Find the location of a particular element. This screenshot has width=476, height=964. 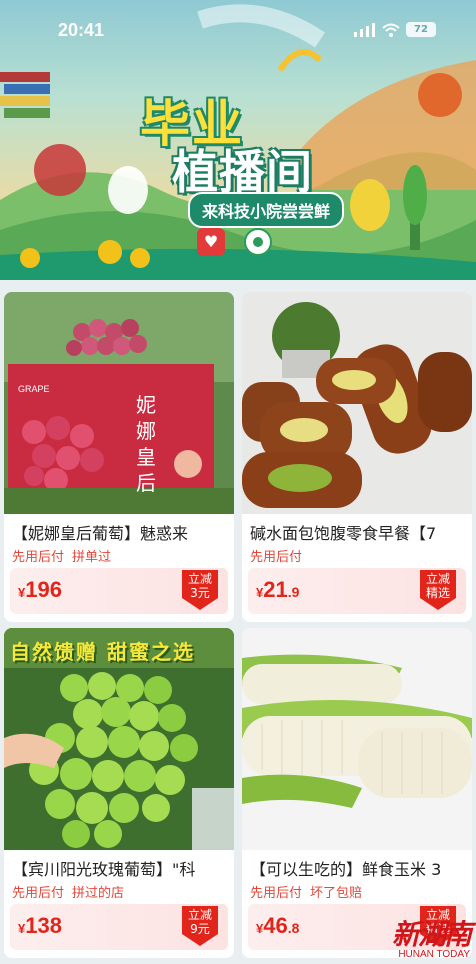

battery-icon: 72 is located at coordinates (421, 29).